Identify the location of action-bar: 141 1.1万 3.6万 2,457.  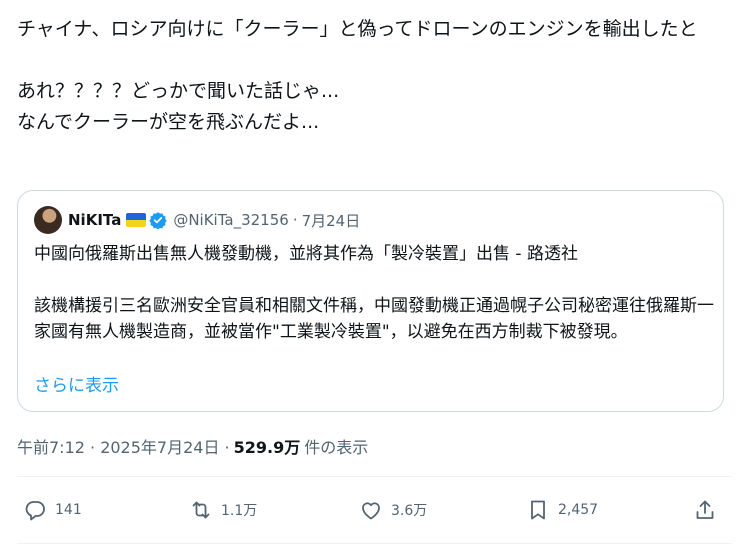
(374, 510).